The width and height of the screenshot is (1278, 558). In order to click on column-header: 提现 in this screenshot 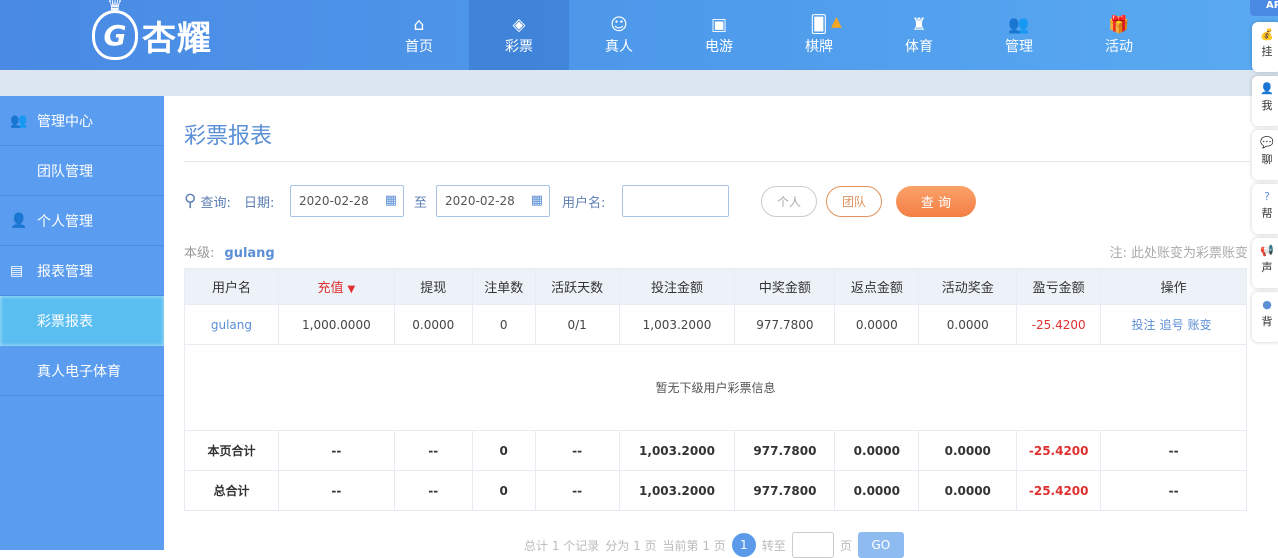, I will do `click(433, 286)`.